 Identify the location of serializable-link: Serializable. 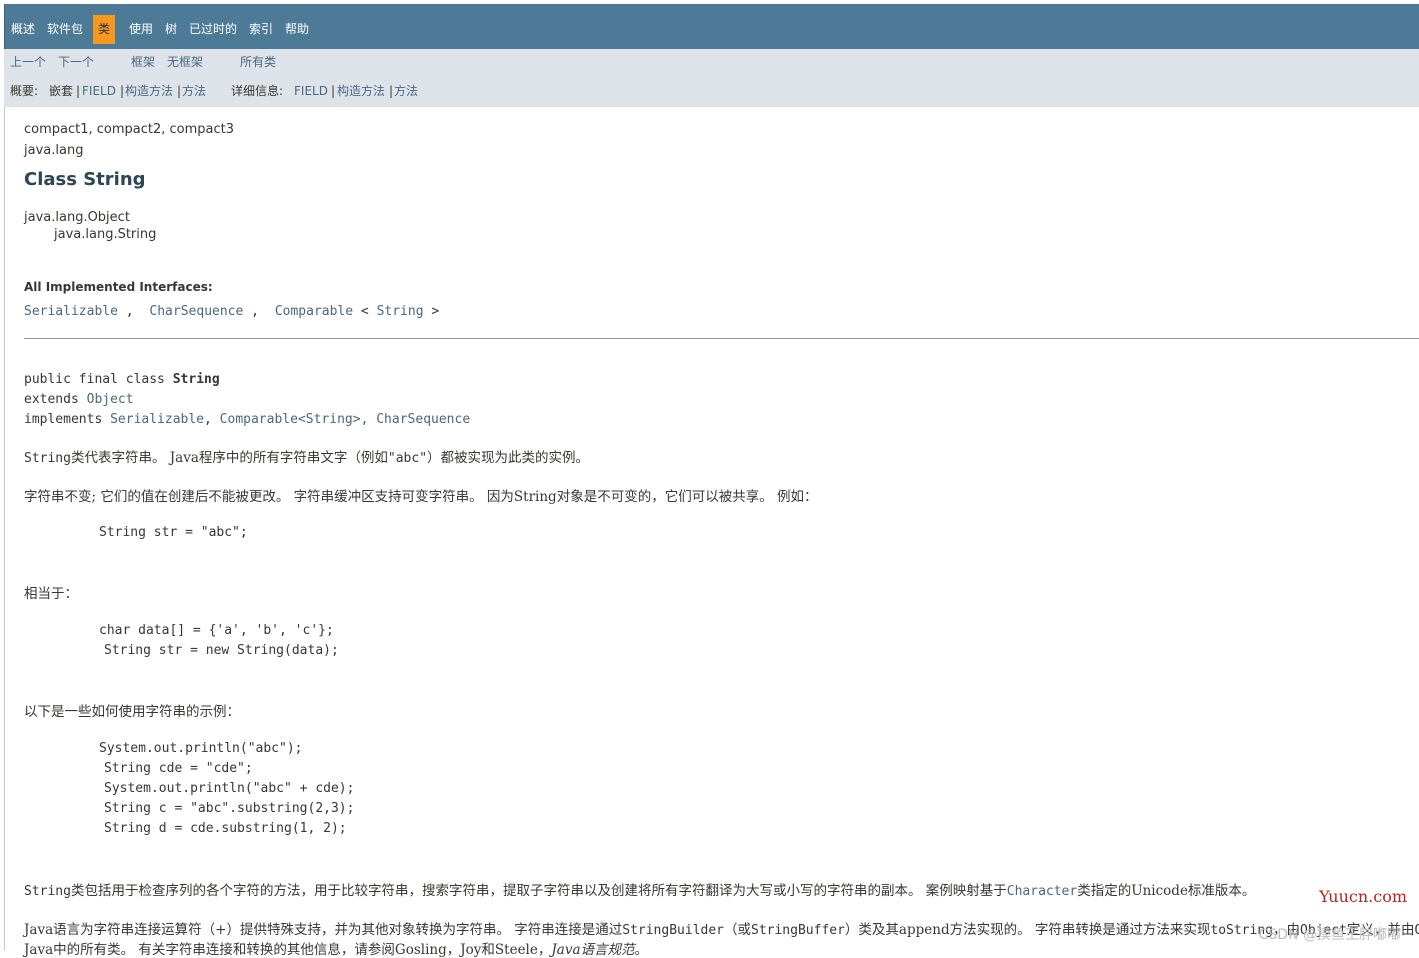
(71, 311).